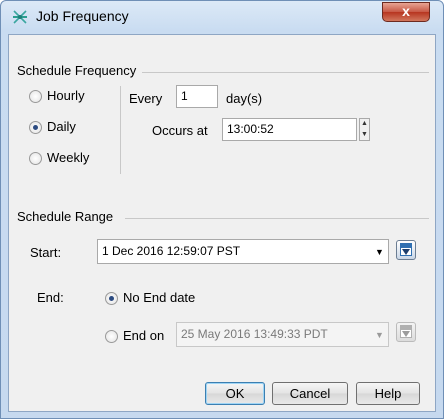  What do you see at coordinates (406, 250) in the screenshot?
I see `calendar-picker-button` at bounding box center [406, 250].